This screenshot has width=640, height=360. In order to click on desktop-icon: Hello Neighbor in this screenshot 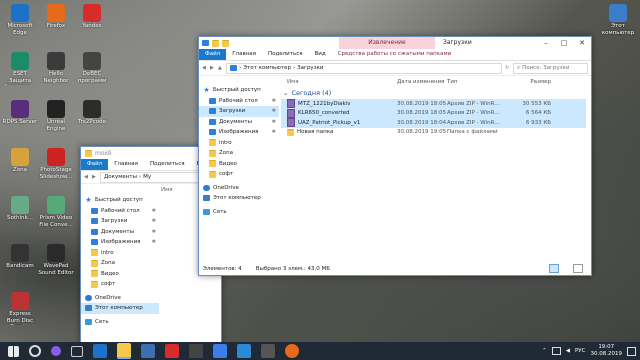, I will do `click(56, 68)`.